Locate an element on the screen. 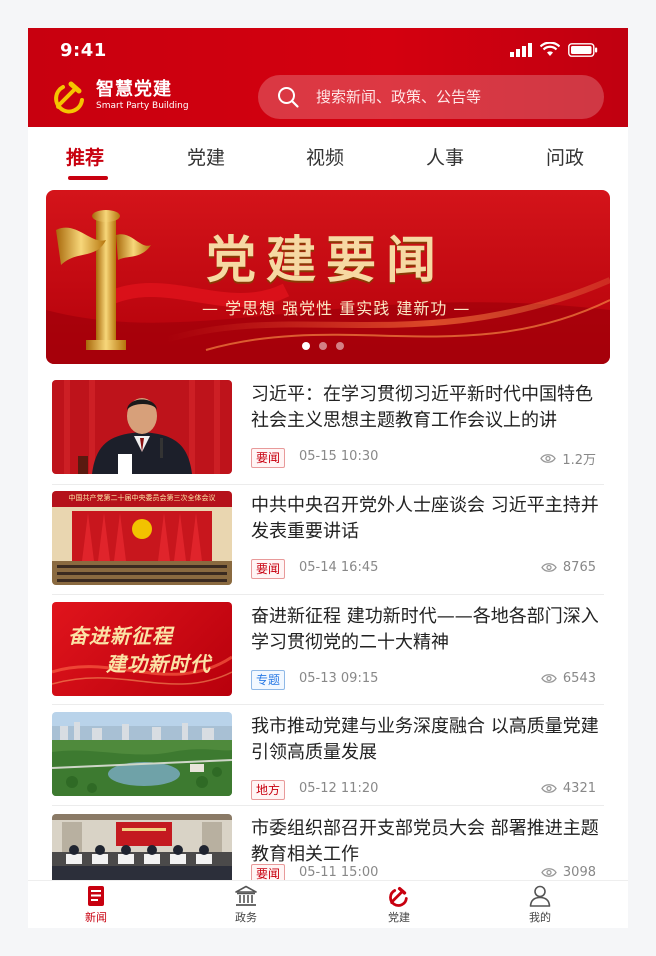 The width and height of the screenshot is (656, 956). news-title: 奋进新征程 建功新时代——各地各部门深入学习贯彻党的二十大精神 is located at coordinates (425, 629).